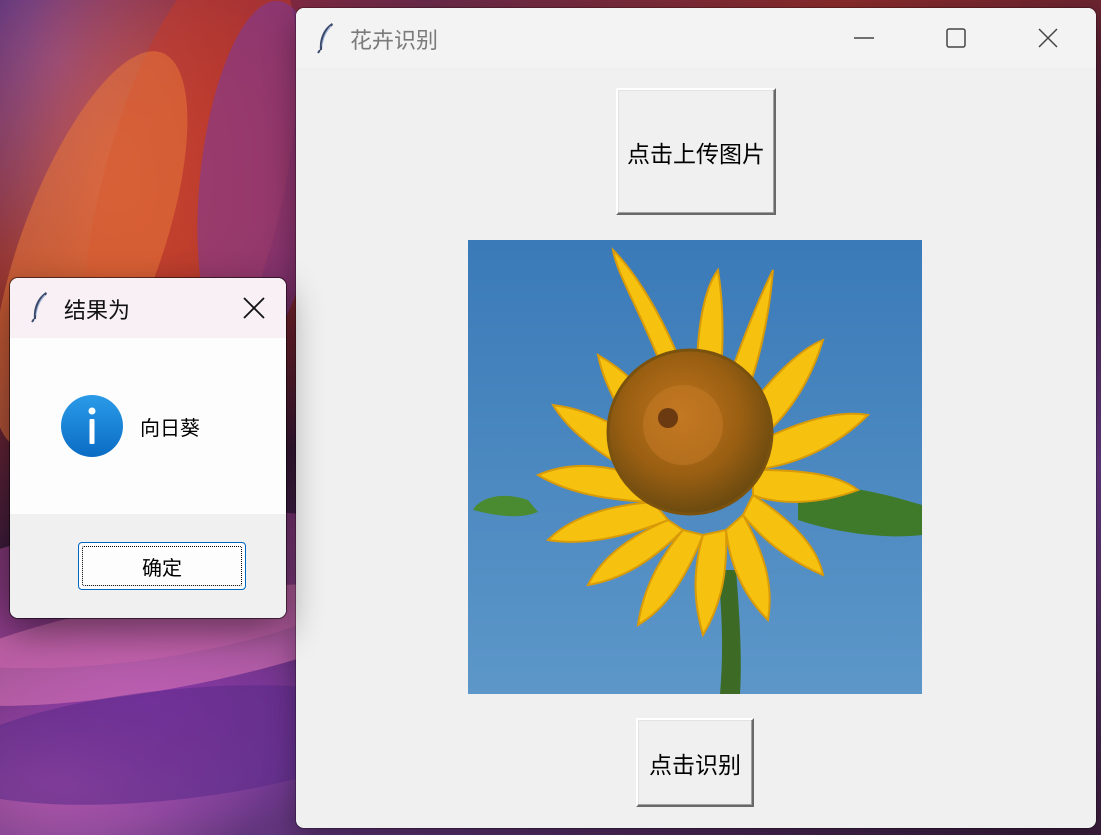 The height and width of the screenshot is (835, 1101). I want to click on close-button, so click(1048, 38).